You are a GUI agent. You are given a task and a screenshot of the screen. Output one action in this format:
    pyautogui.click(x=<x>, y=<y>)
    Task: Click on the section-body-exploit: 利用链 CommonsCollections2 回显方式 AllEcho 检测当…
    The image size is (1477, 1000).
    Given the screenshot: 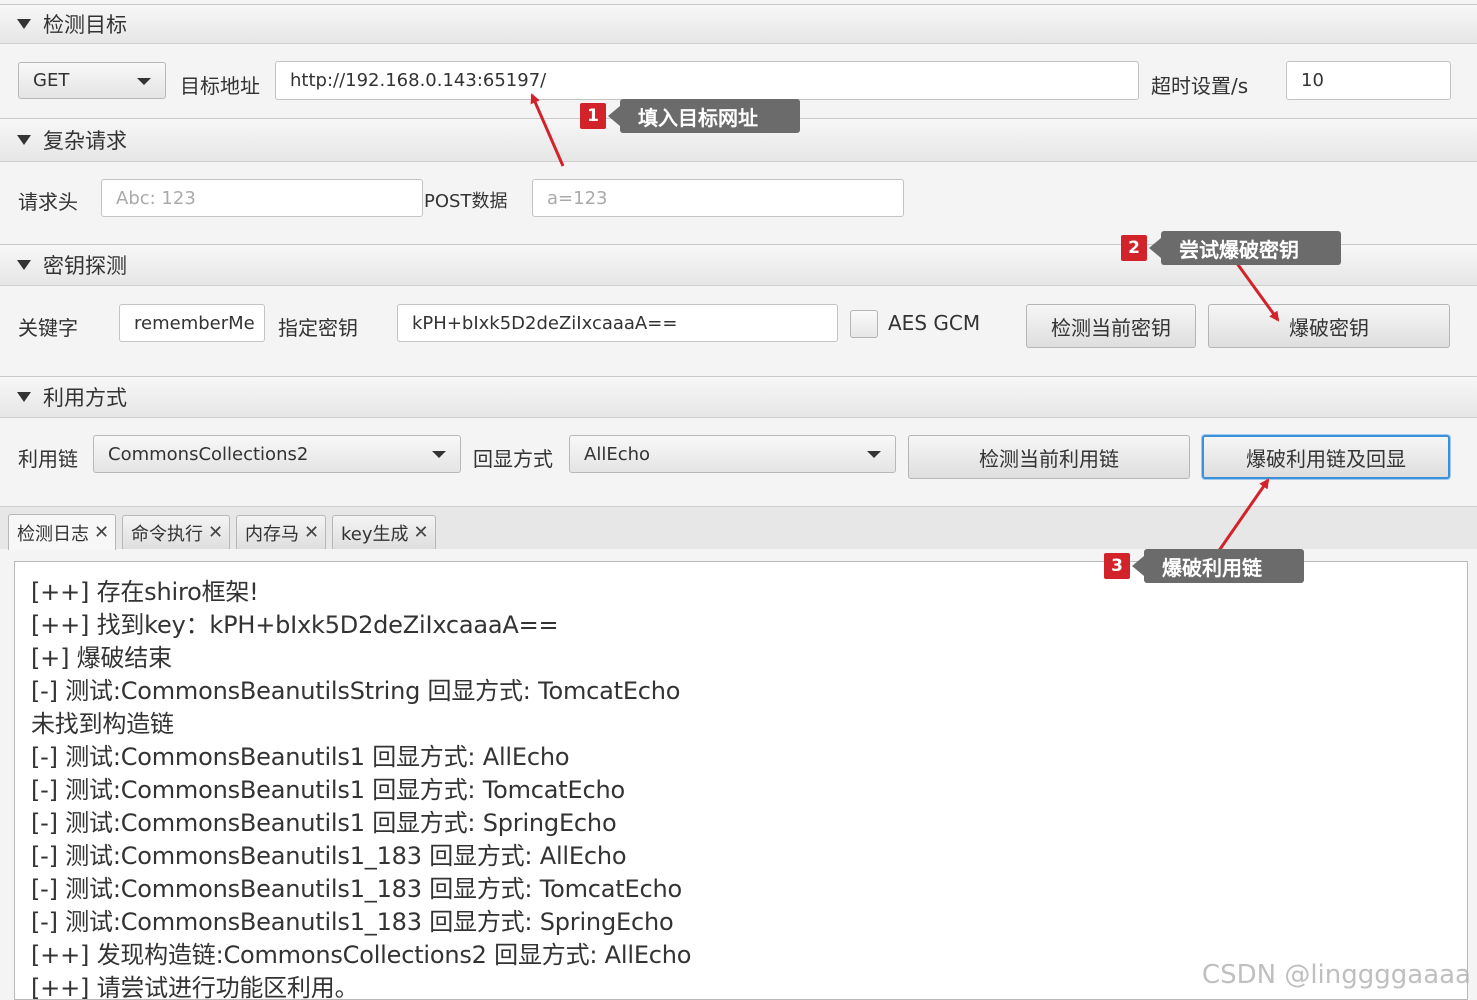 What is the action you would take?
    pyautogui.click(x=738, y=462)
    